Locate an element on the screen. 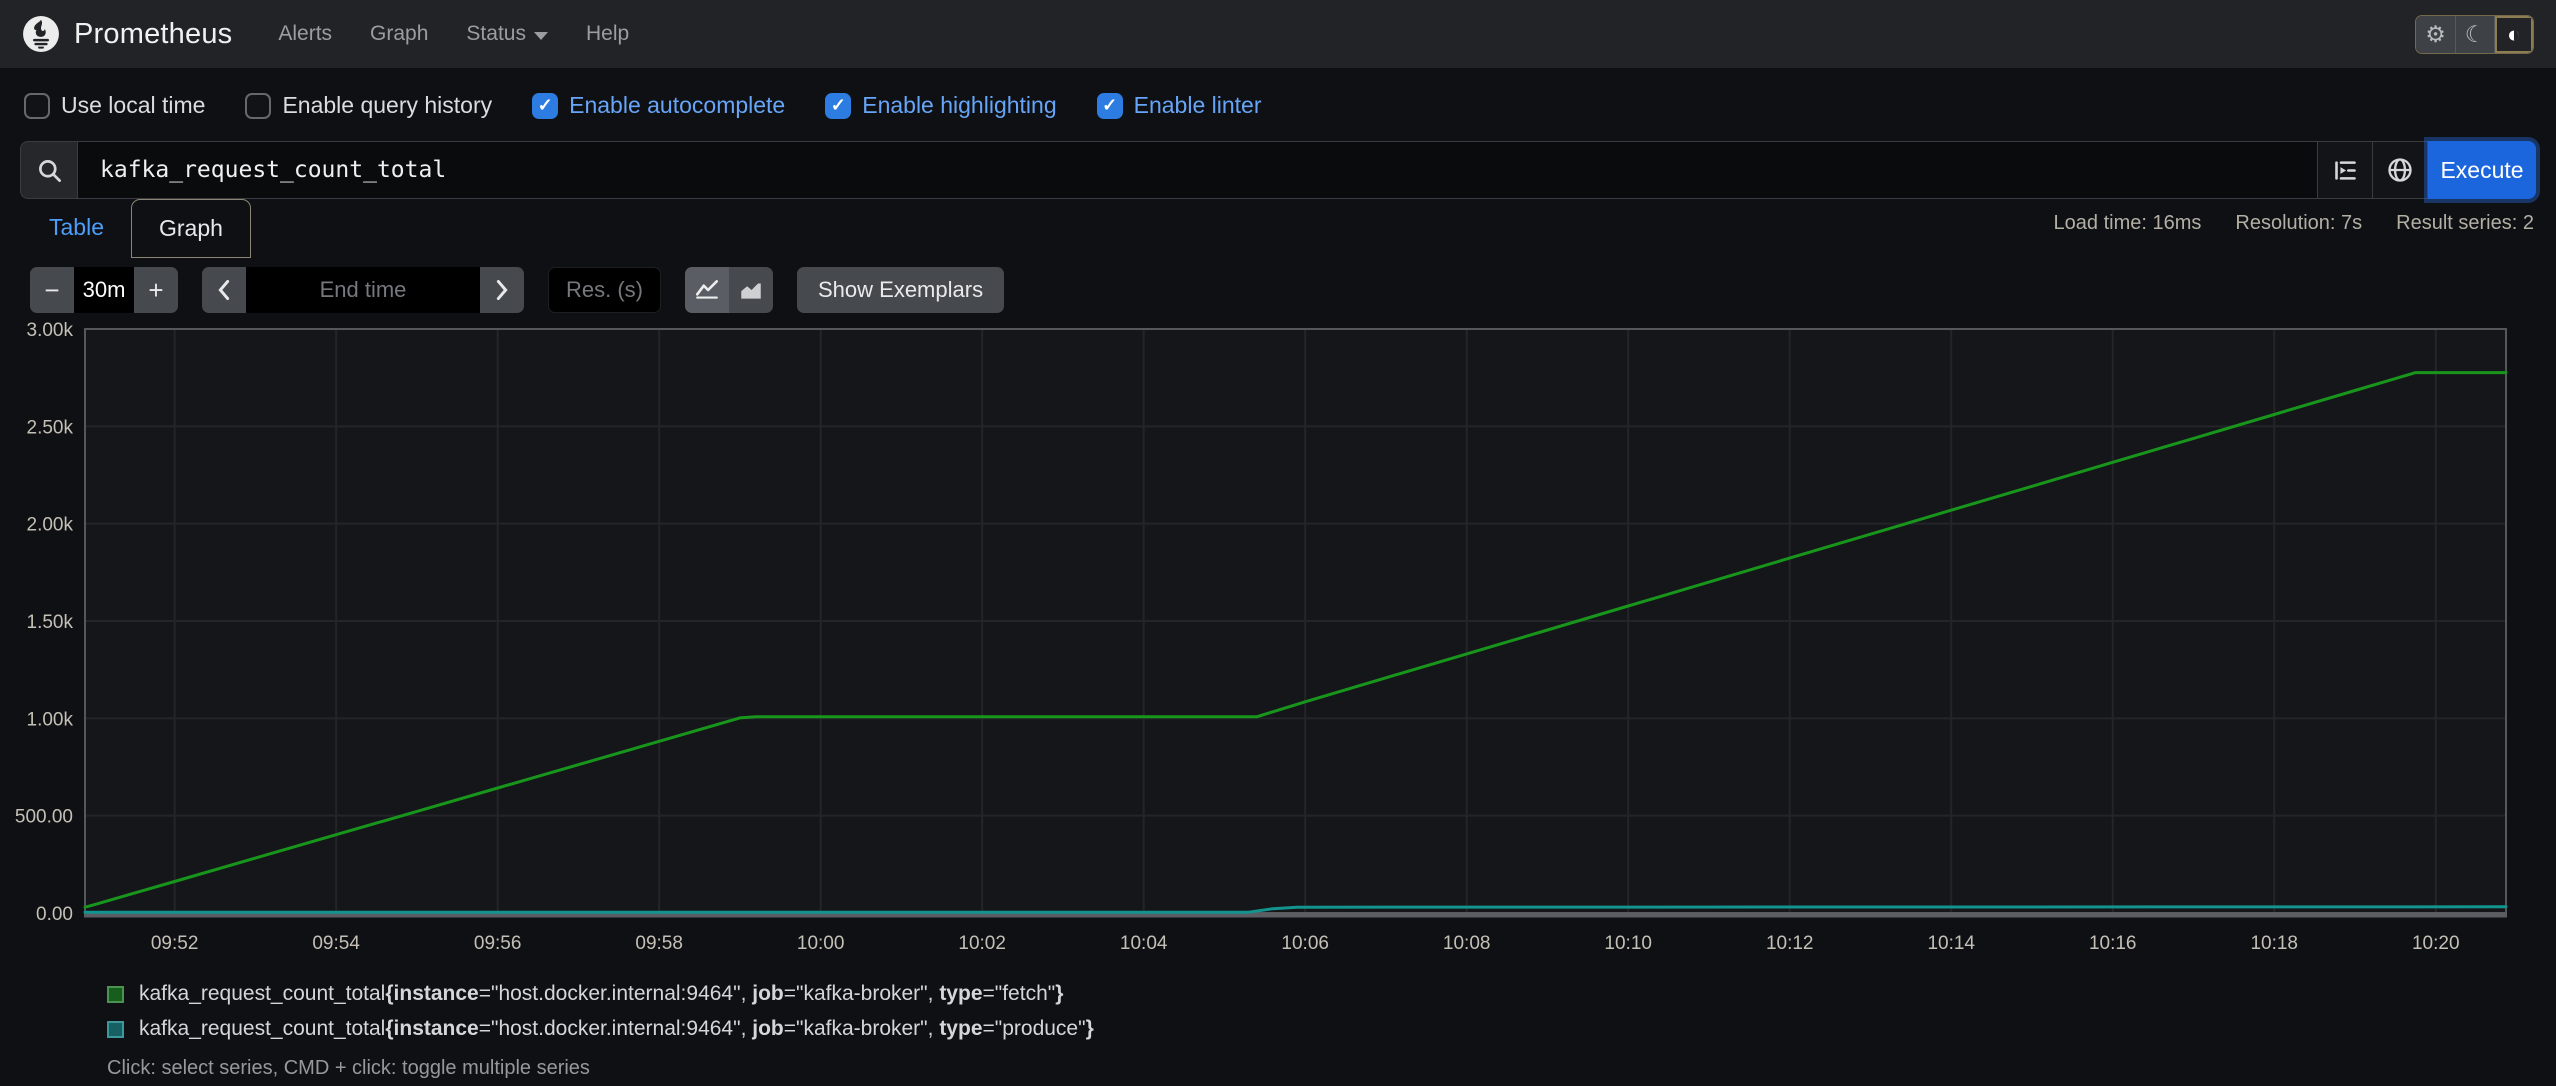 The image size is (2556, 1086). chevron-left-icon is located at coordinates (224, 290).